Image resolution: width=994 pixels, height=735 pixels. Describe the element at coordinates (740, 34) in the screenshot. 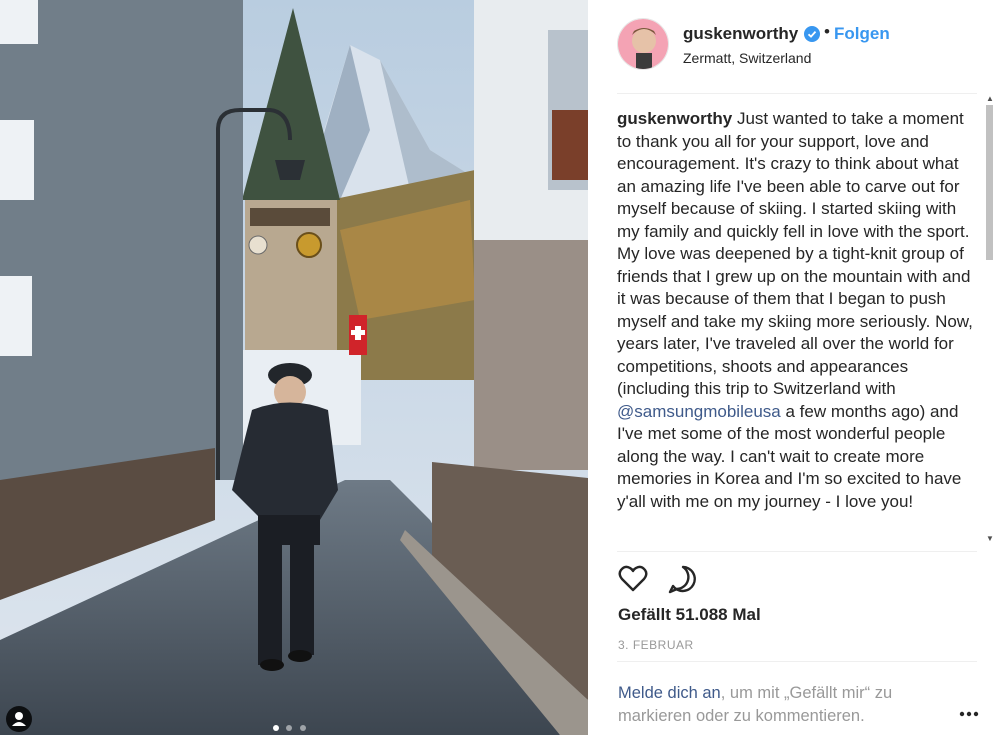

I see `post-username: guskenworthy` at that location.